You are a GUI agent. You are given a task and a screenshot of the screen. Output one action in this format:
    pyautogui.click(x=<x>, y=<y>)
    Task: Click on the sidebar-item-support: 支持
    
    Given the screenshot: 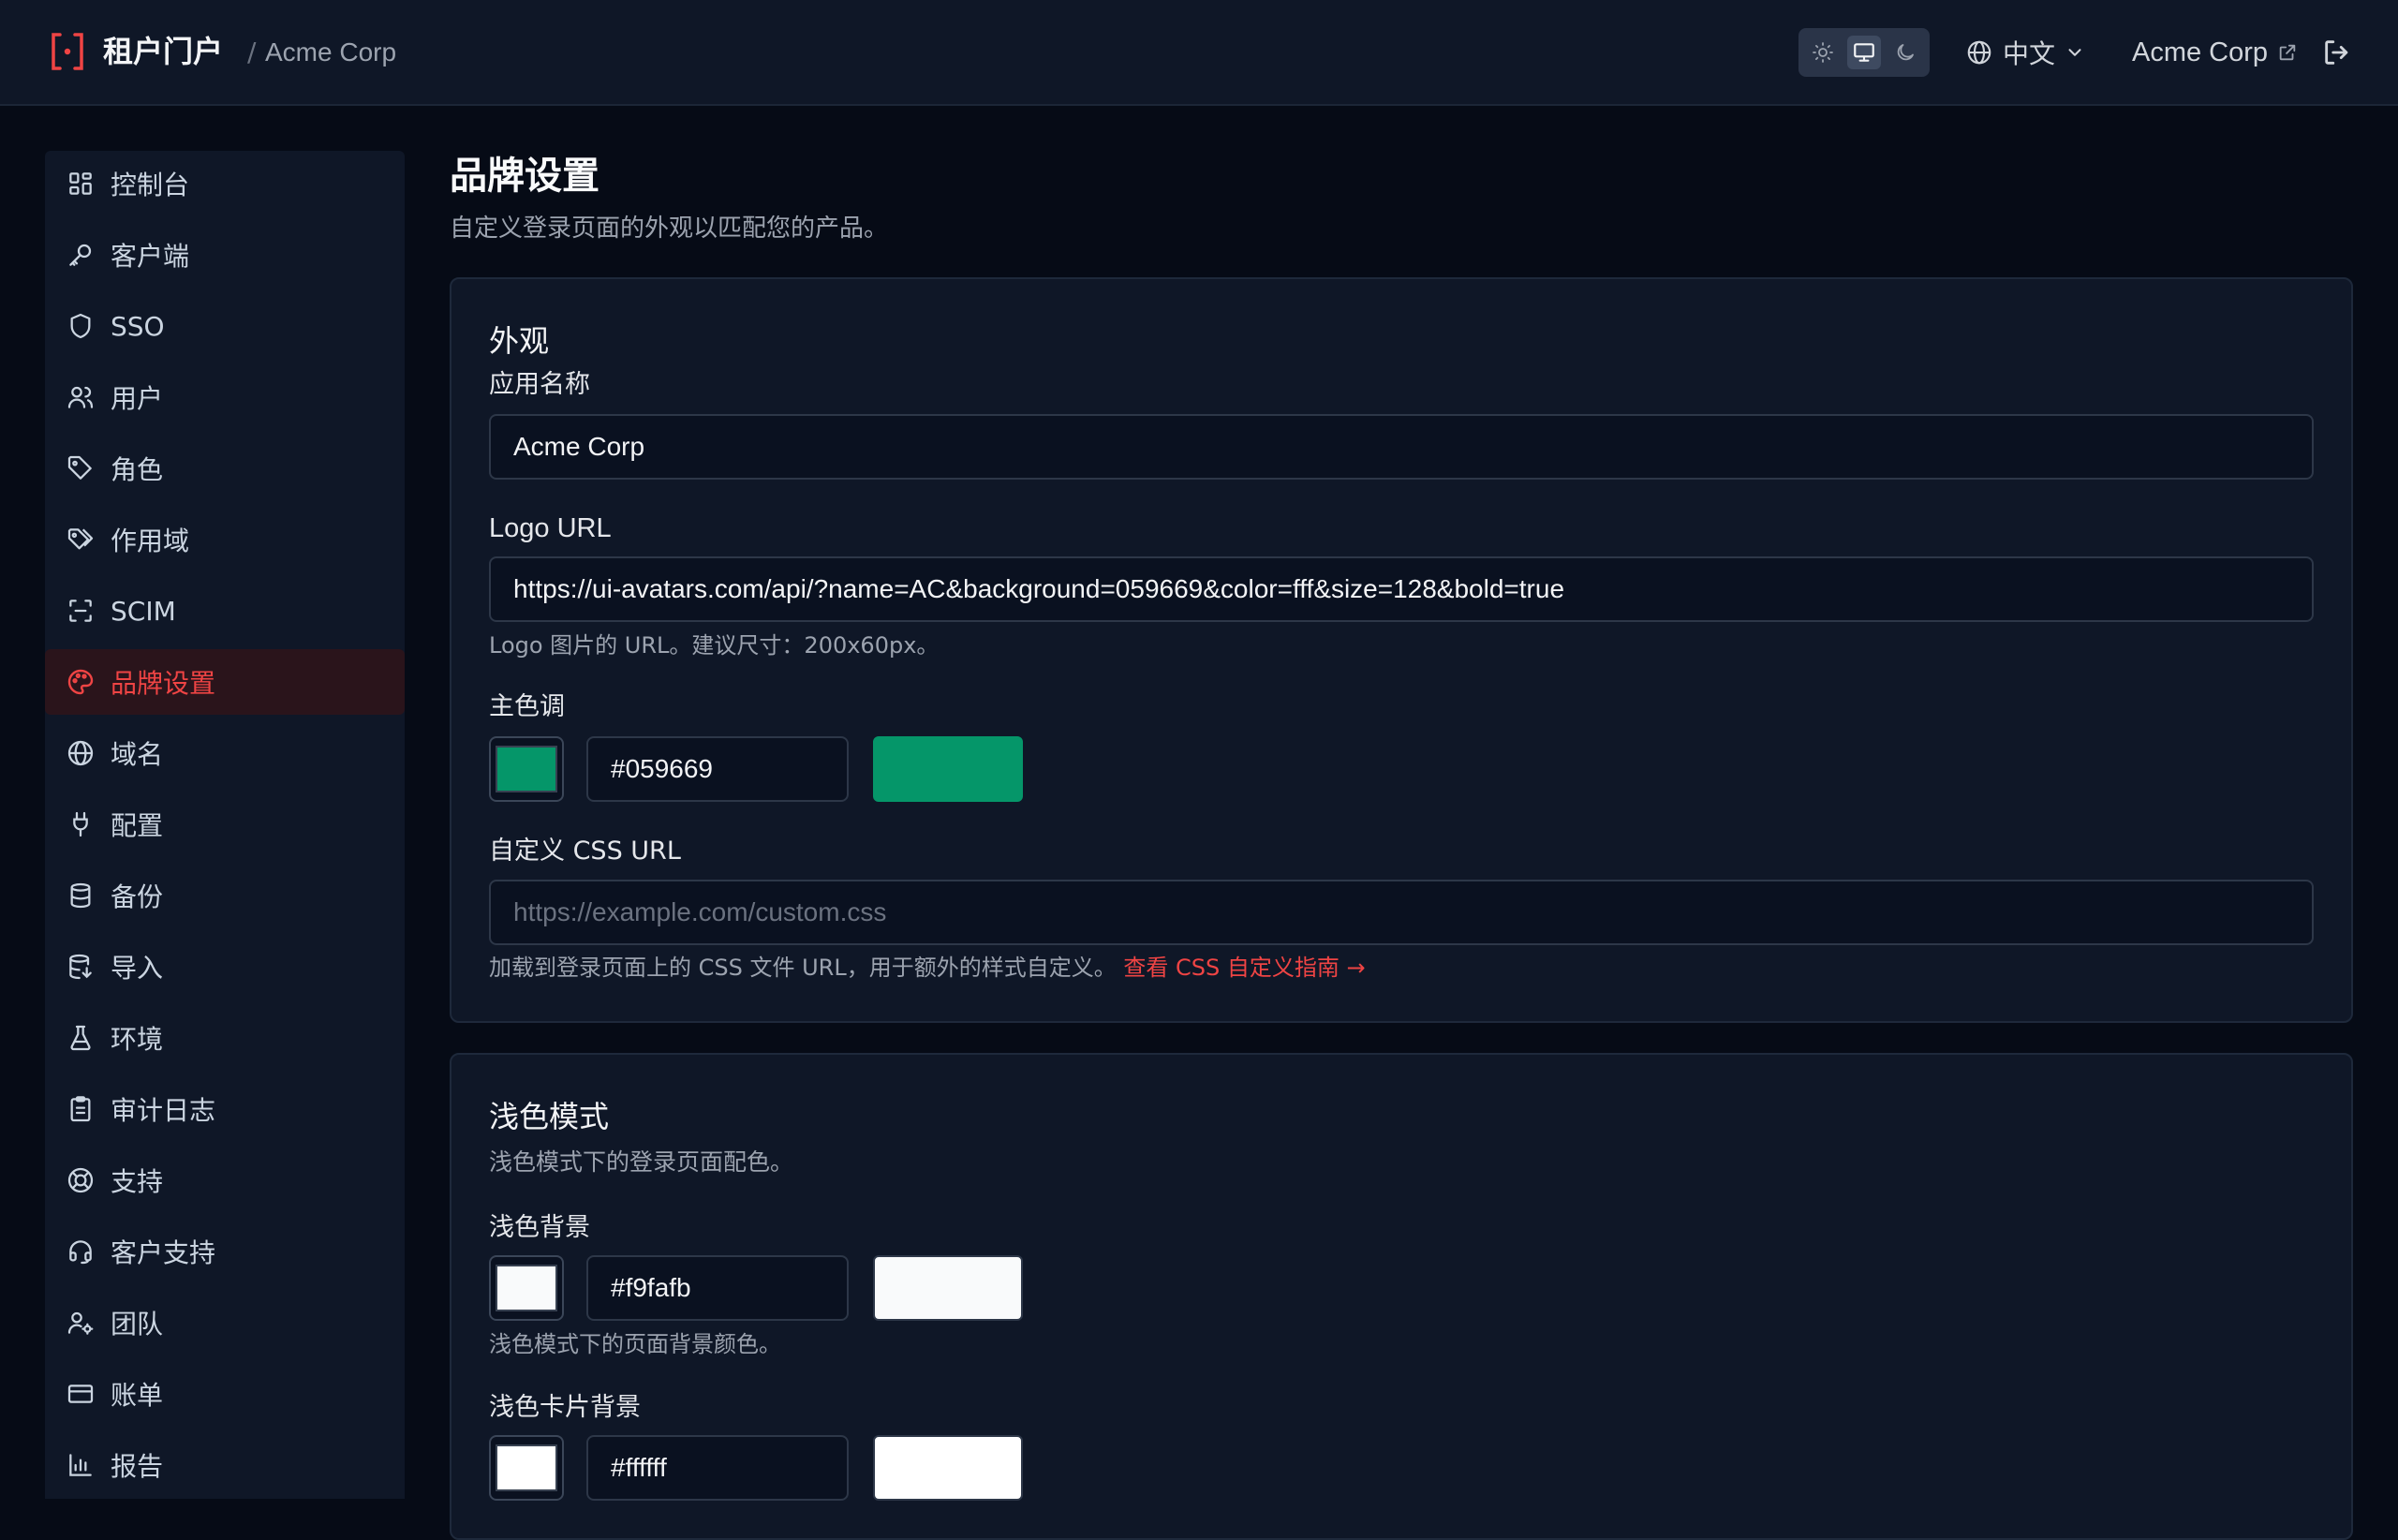 What is the action you would take?
    pyautogui.click(x=225, y=1180)
    